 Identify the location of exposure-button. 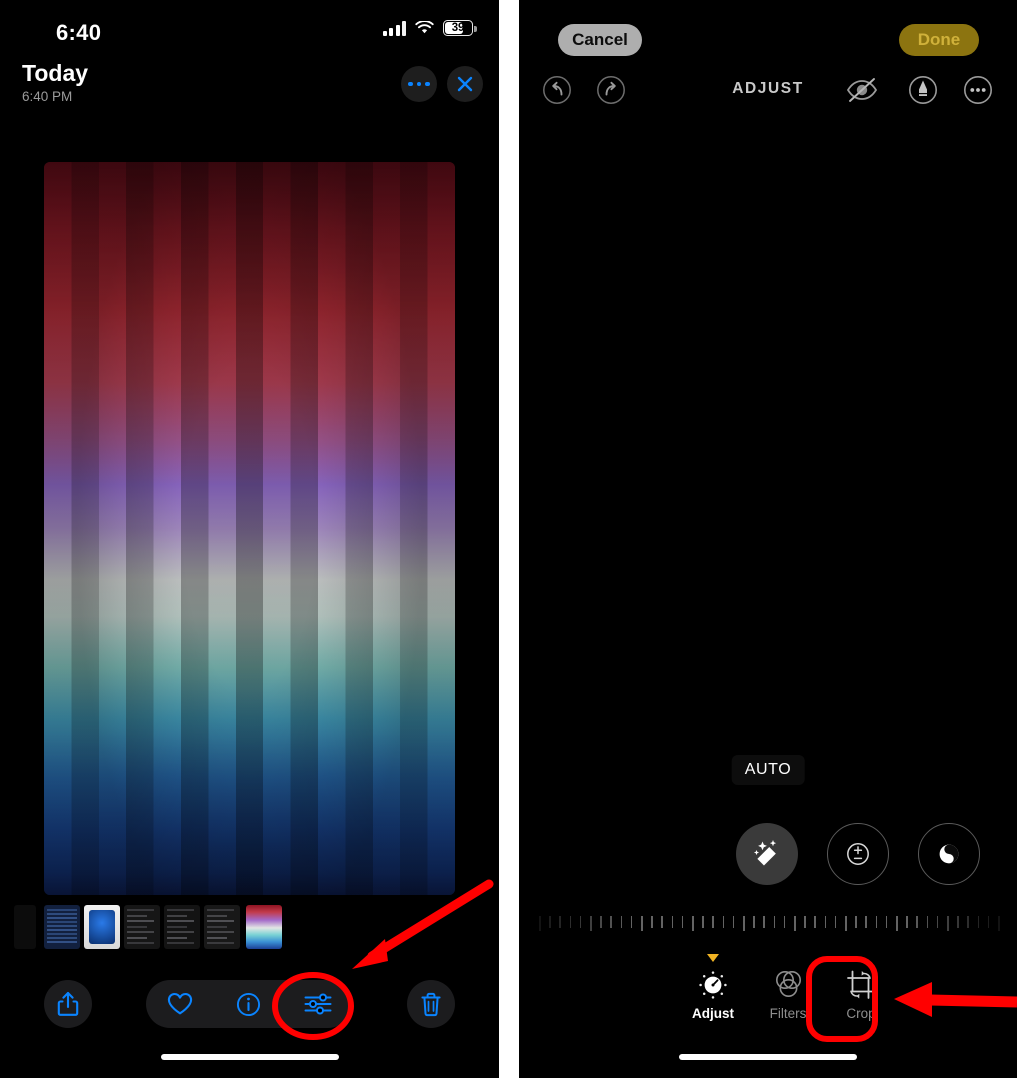
(858, 854).